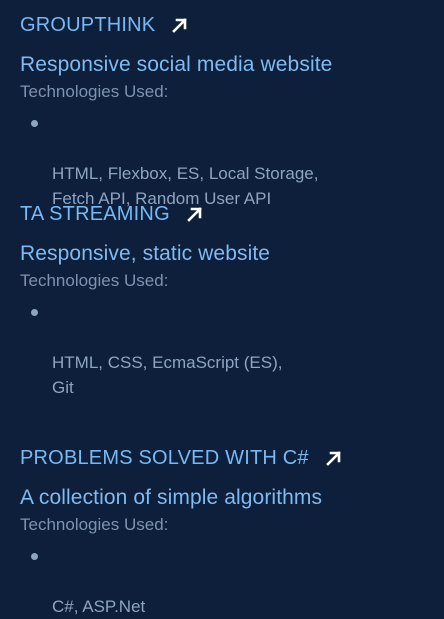 Image resolution: width=444 pixels, height=619 pixels. I want to click on project-title: PROBLEMS SOLVED WITH C#, so click(164, 458).